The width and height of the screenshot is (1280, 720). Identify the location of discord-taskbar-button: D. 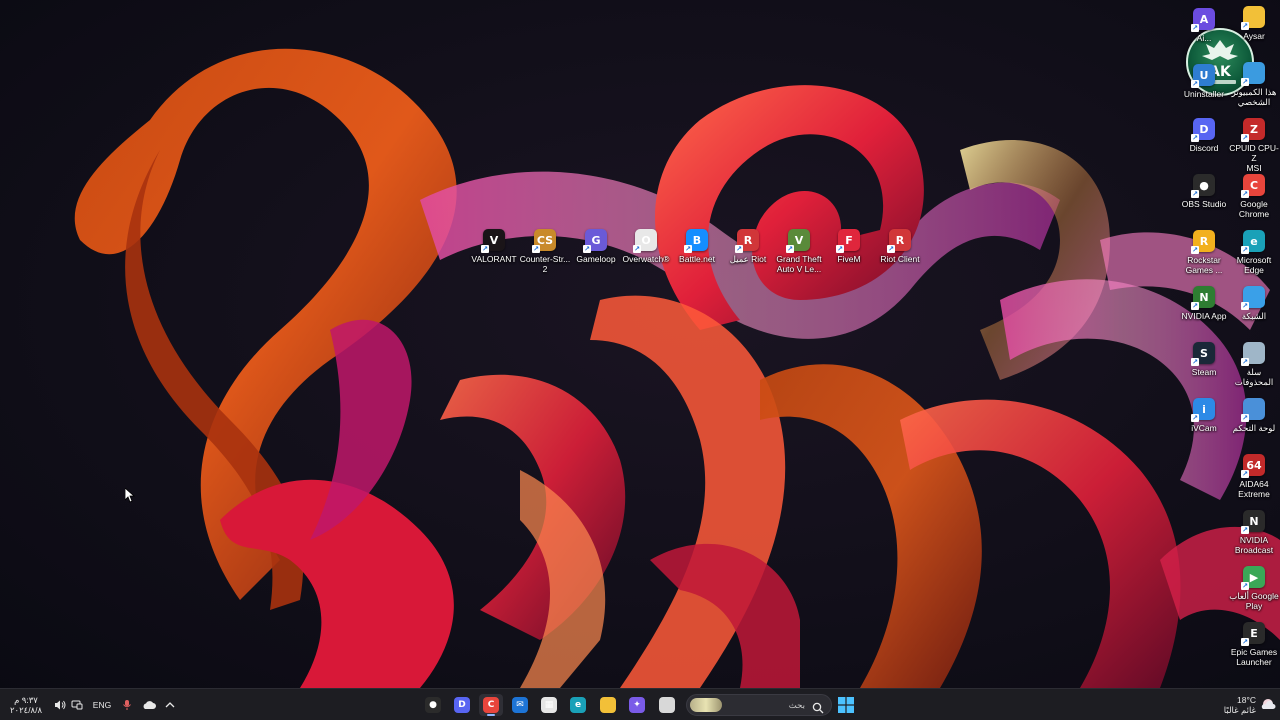
(462, 705).